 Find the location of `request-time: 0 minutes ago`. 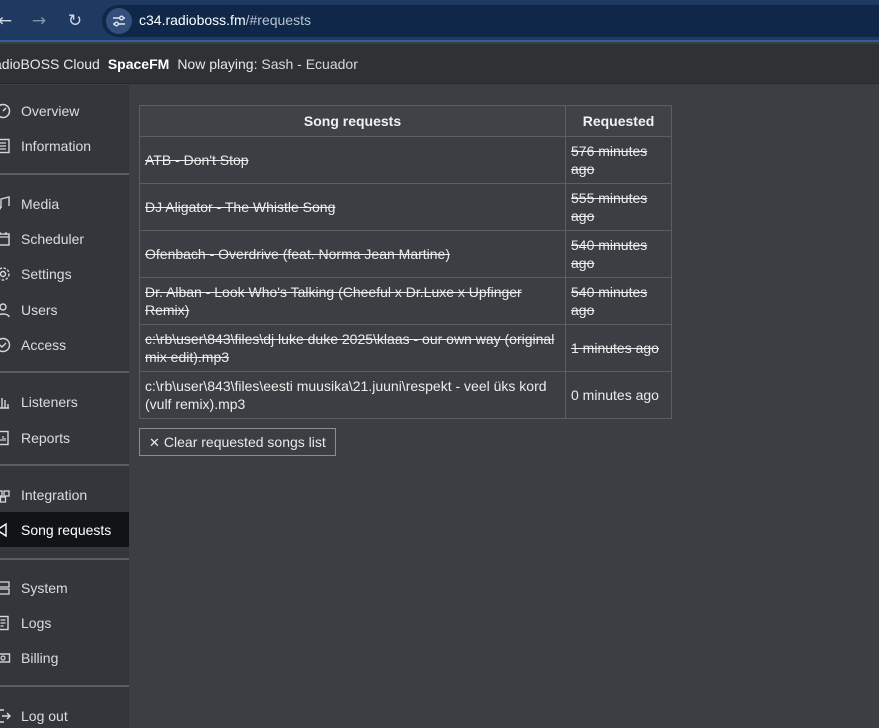

request-time: 0 minutes ago is located at coordinates (618, 395).